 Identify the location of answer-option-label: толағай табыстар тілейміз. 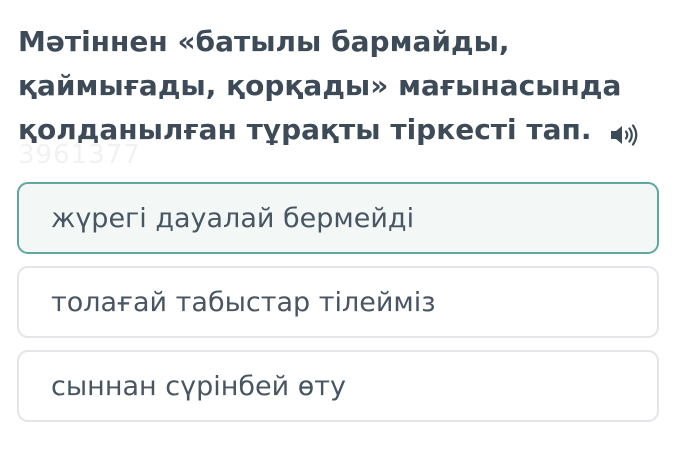
(243, 302).